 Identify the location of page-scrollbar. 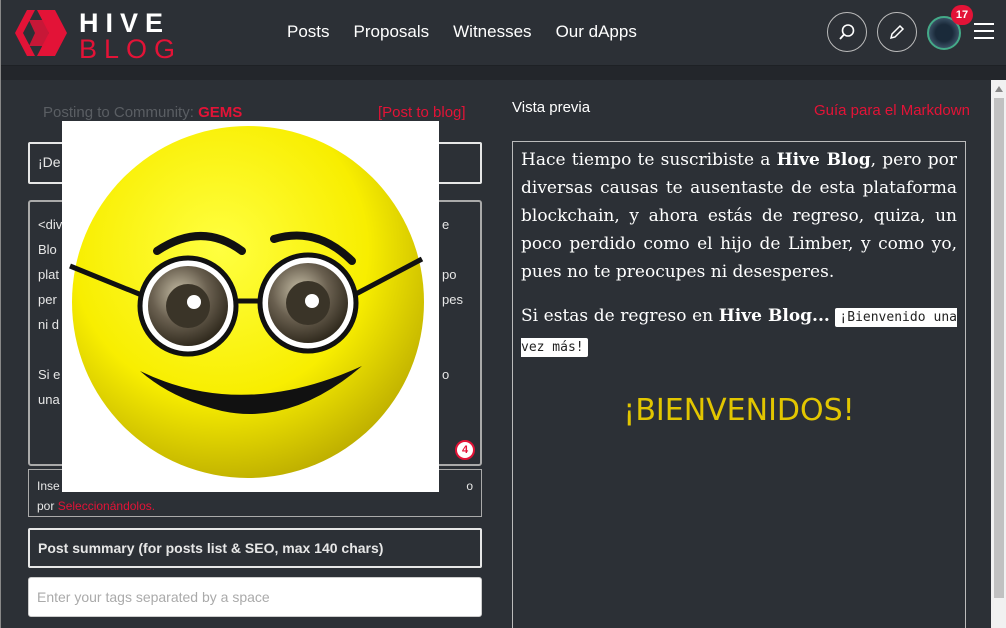
(998, 354).